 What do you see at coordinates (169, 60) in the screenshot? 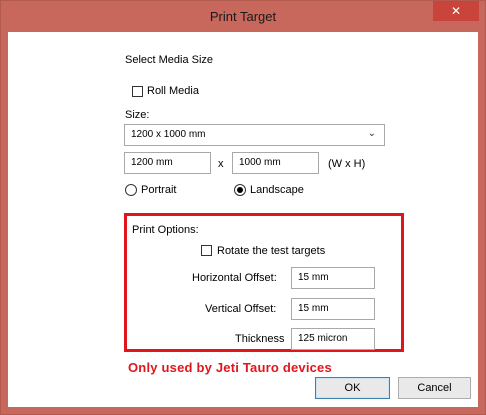
I see `media-size-heading: Select Media Size` at bounding box center [169, 60].